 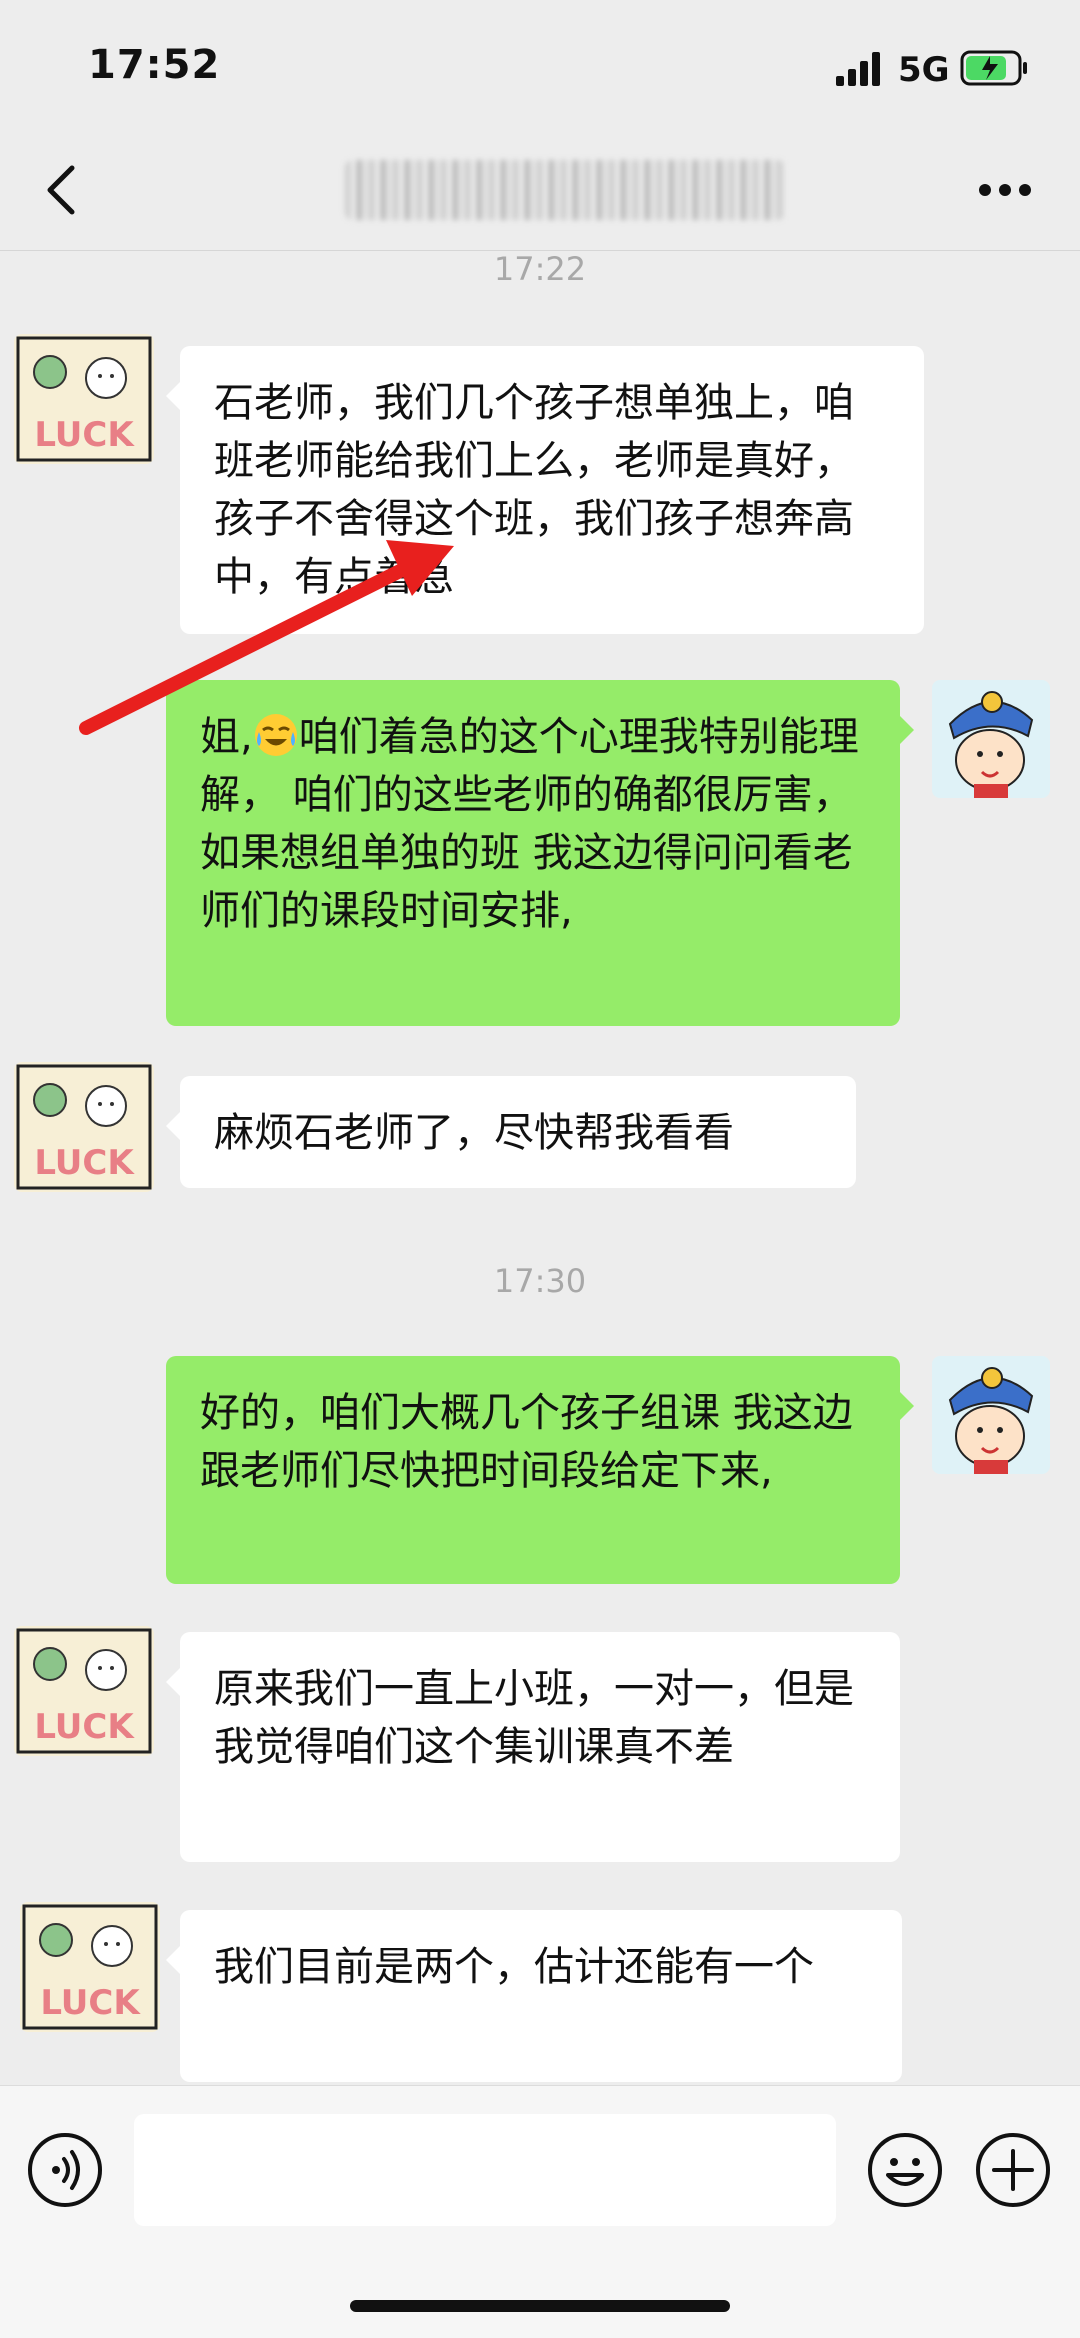 What do you see at coordinates (65, 2170) in the screenshot?
I see `voice-icon` at bounding box center [65, 2170].